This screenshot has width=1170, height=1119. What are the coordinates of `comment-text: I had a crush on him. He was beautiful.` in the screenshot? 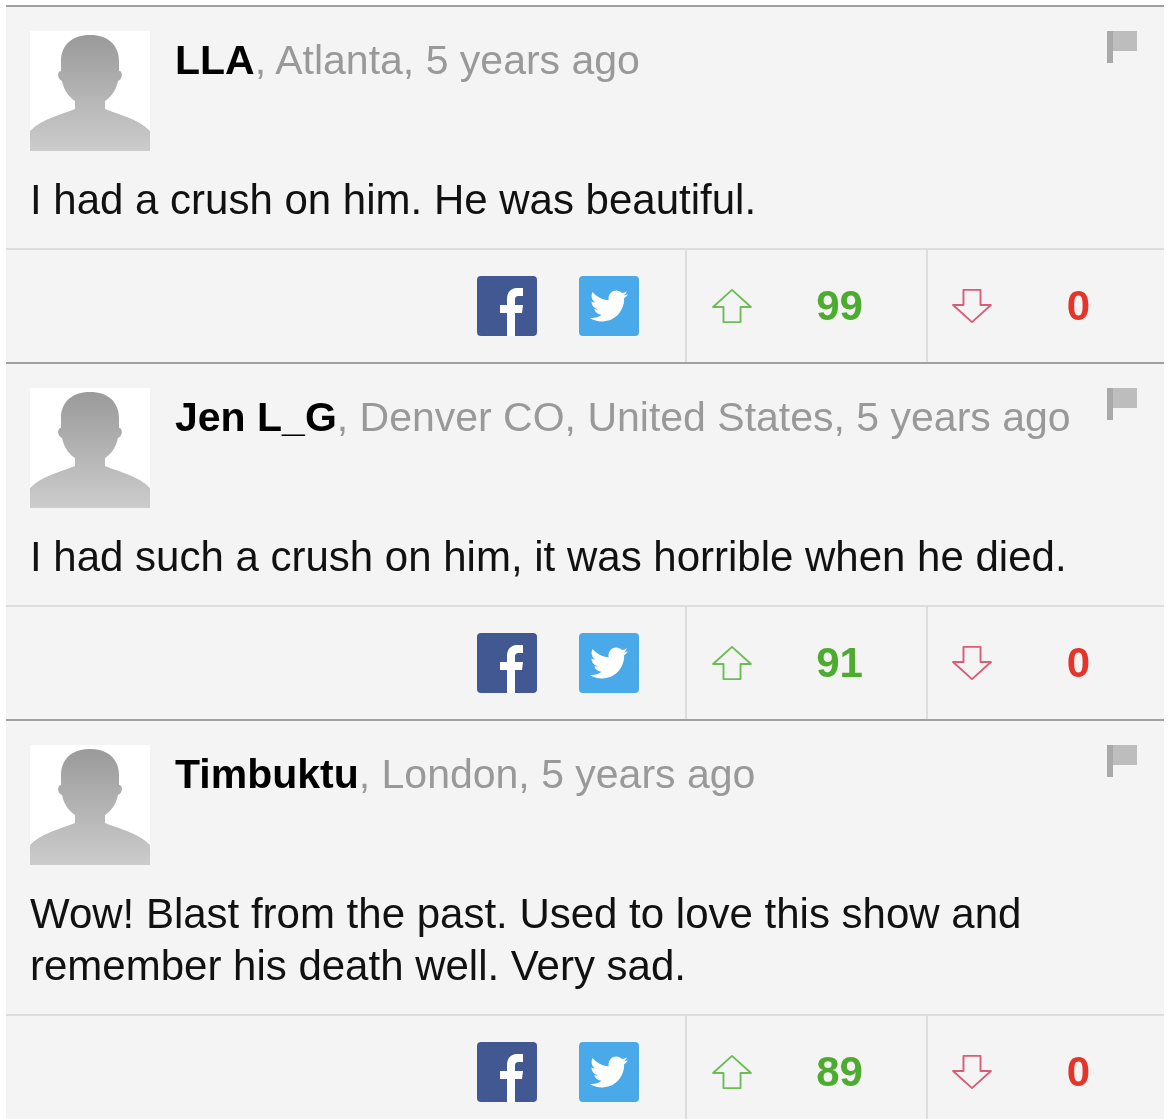 It's located at (394, 200).